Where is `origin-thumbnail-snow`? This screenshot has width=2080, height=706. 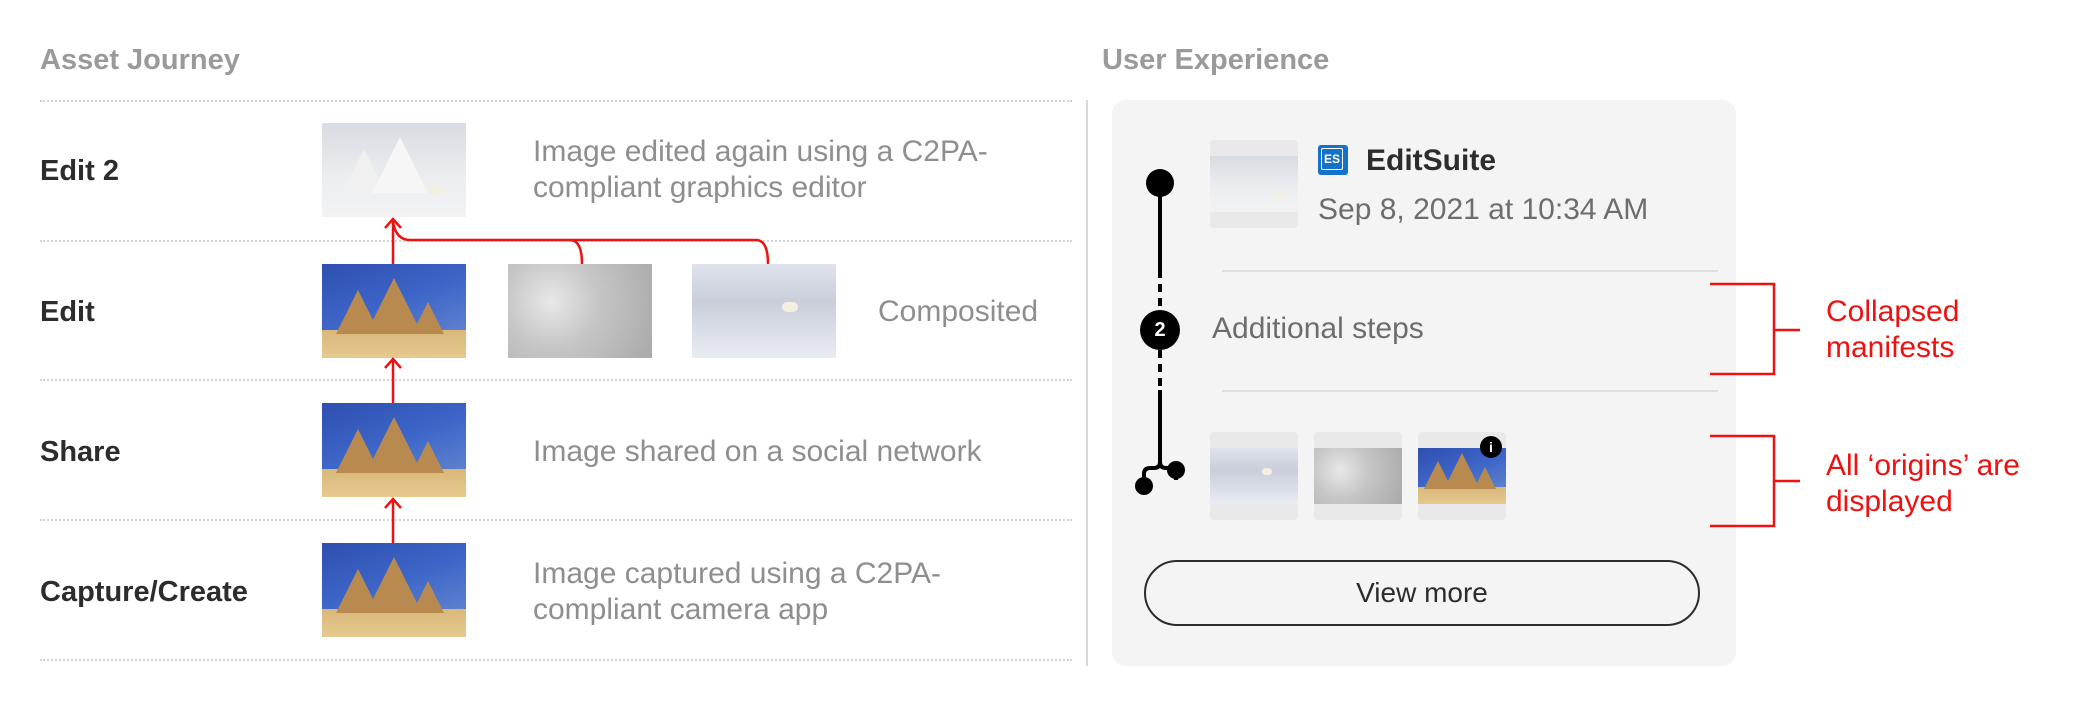
origin-thumbnail-snow is located at coordinates (1358, 476).